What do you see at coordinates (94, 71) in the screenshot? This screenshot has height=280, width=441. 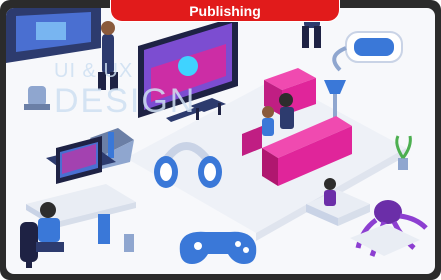 I see `watermark-line1: UI & UX` at bounding box center [94, 71].